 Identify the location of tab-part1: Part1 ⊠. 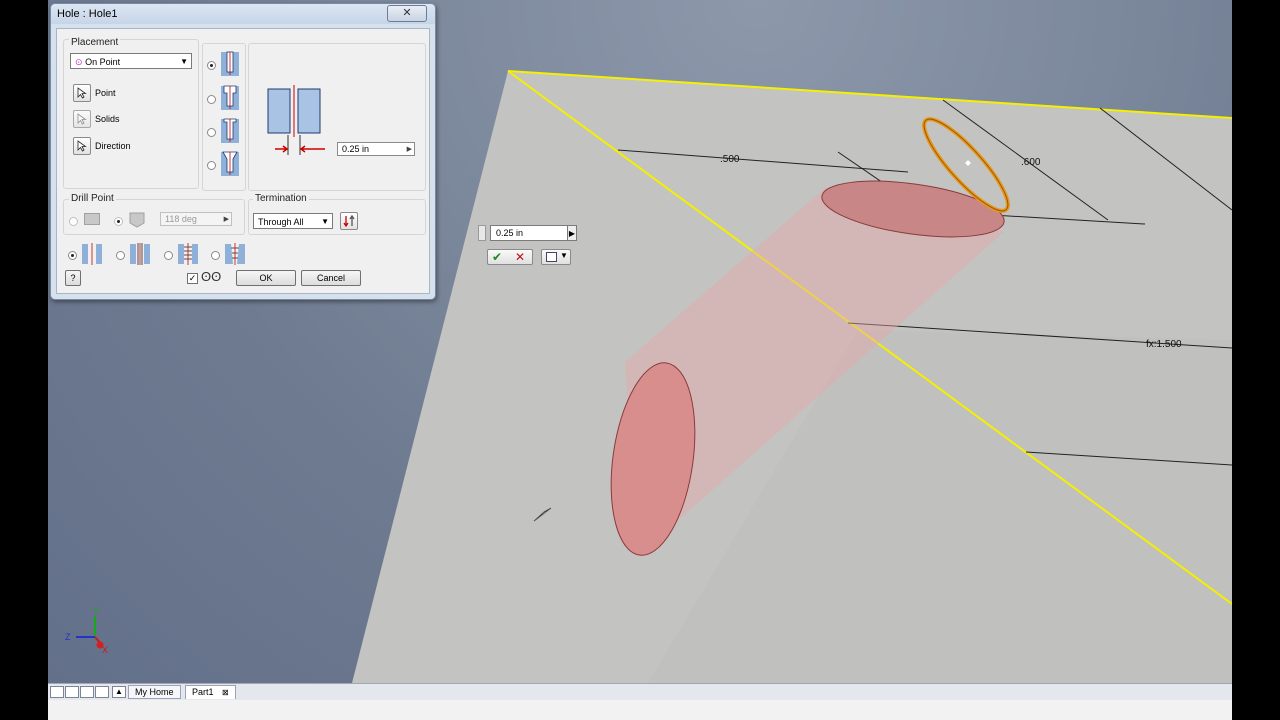
(210, 692).